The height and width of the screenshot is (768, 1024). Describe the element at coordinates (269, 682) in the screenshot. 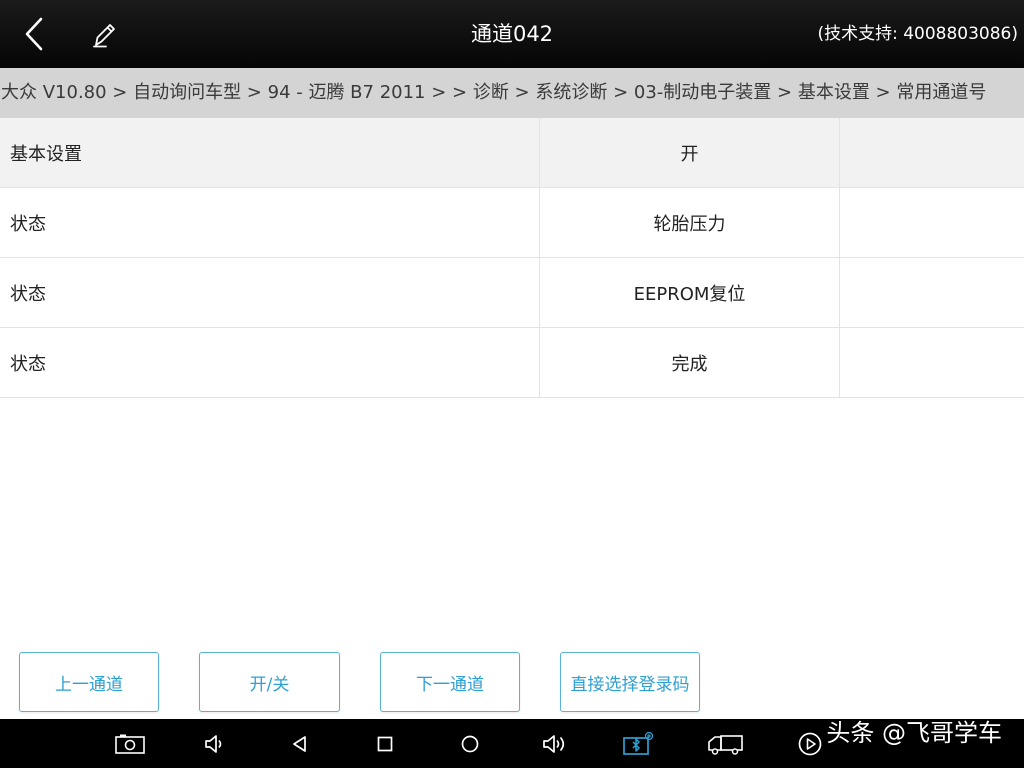

I see `toggle-button: 开/关` at that location.